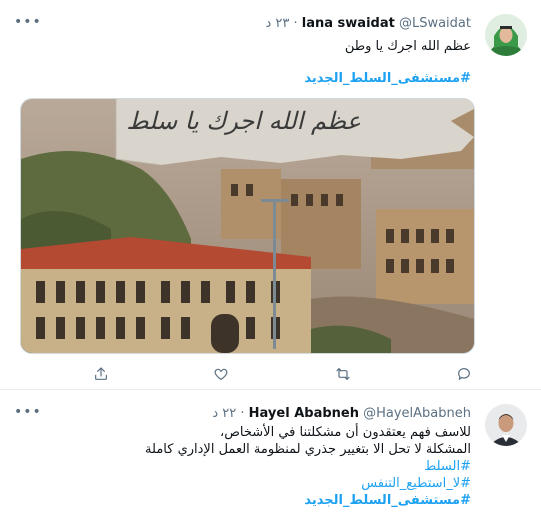  I want to click on timestamp: ٢٣ د, so click(277, 23).